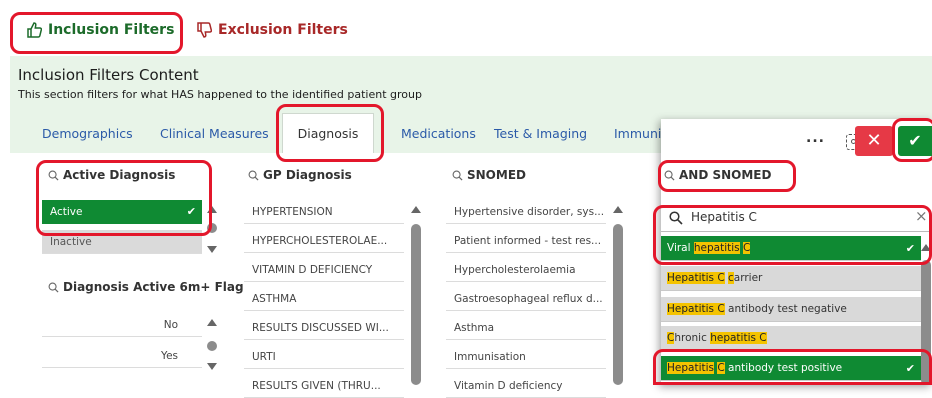  What do you see at coordinates (796, 218) in the screenshot?
I see `snomed-search-field: Hepatitis C ×` at bounding box center [796, 218].